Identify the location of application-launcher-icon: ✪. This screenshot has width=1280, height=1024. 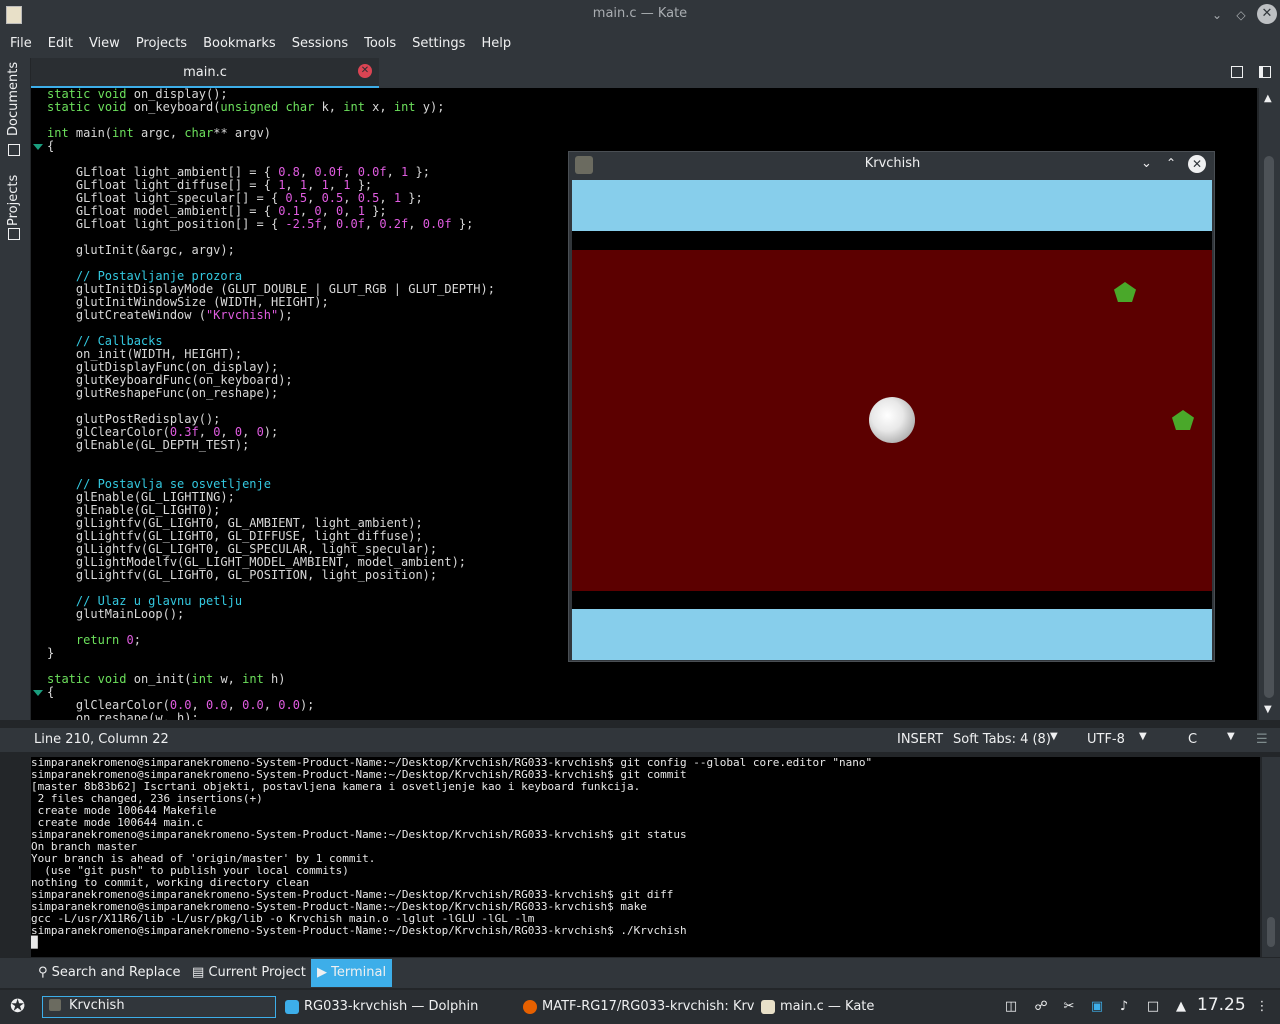
(17, 1006).